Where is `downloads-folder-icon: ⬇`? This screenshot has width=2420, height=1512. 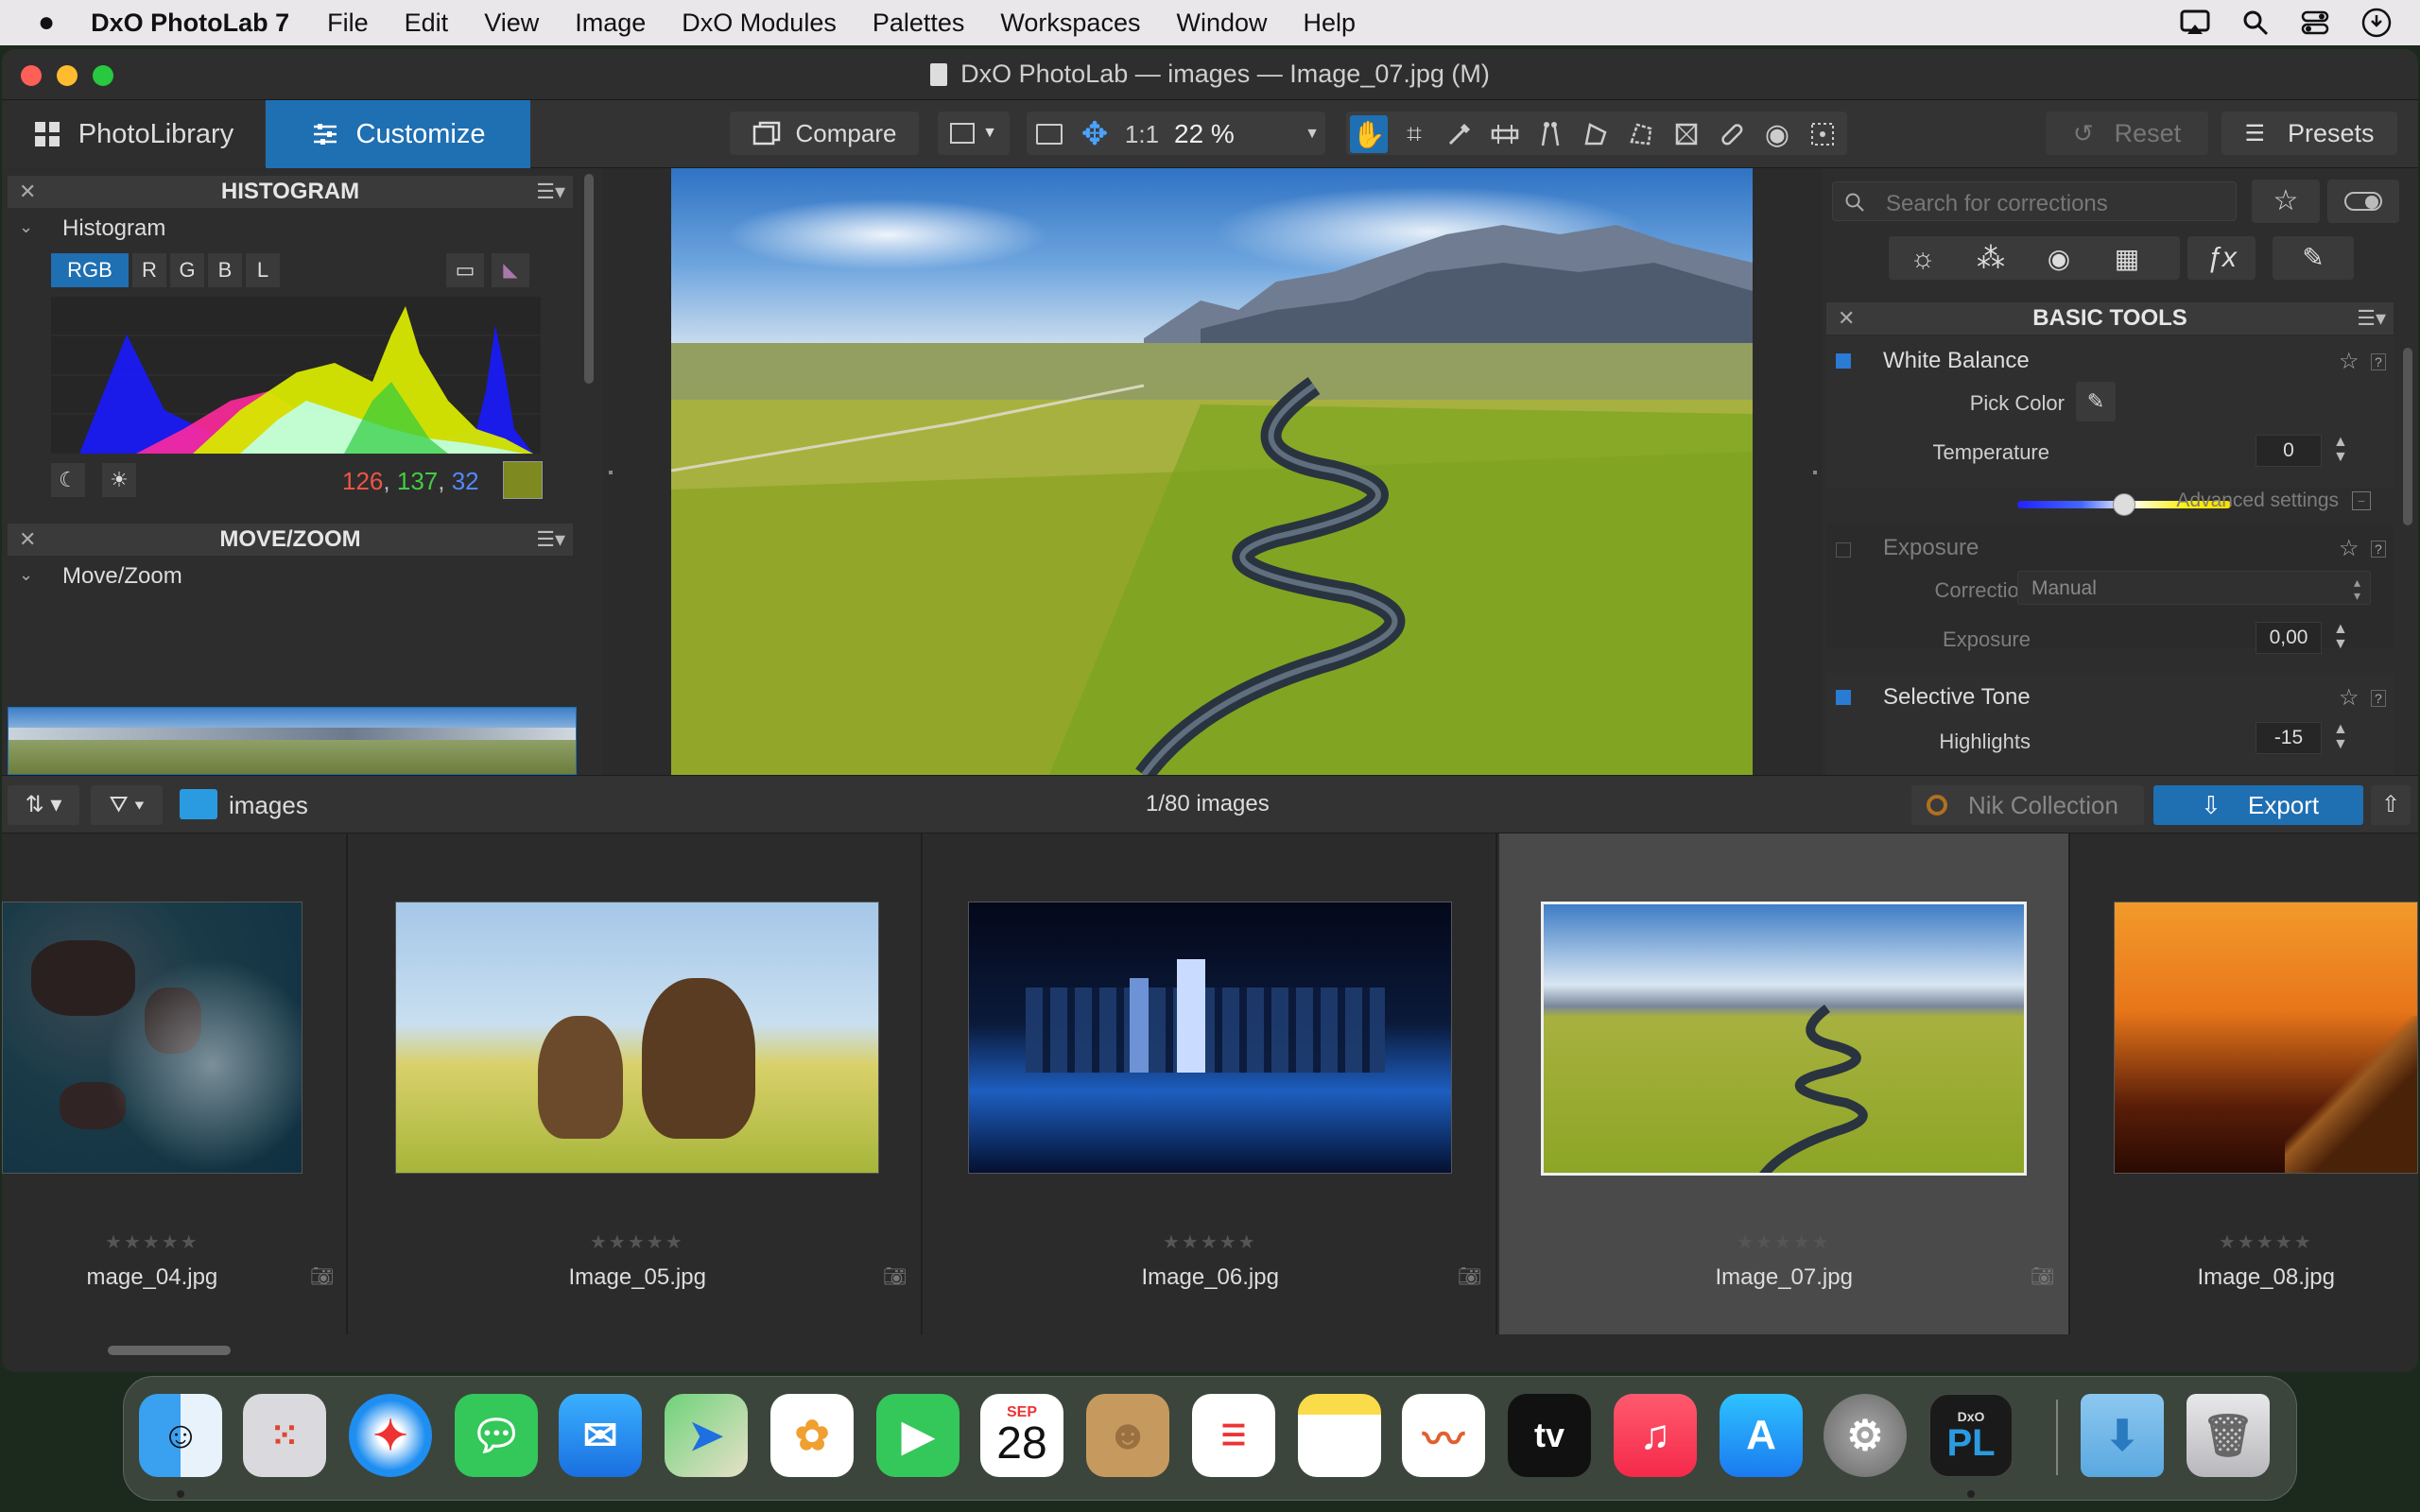 downloads-folder-icon: ⬇ is located at coordinates (2122, 1435).